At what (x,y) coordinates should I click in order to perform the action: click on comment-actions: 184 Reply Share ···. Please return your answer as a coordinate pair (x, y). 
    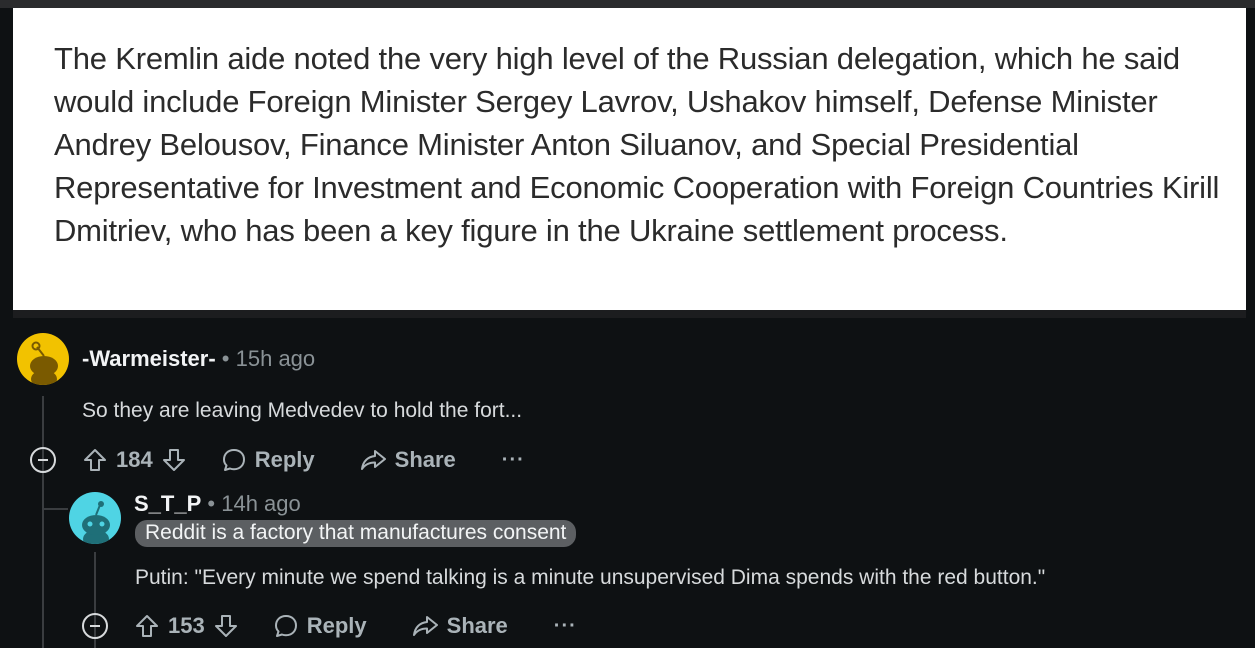
    Looking at the image, I should click on (303, 460).